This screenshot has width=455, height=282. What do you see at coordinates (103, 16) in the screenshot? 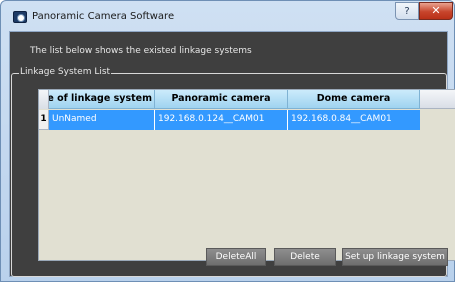
I see `window-title: Panoramic Camera Software` at bounding box center [103, 16].